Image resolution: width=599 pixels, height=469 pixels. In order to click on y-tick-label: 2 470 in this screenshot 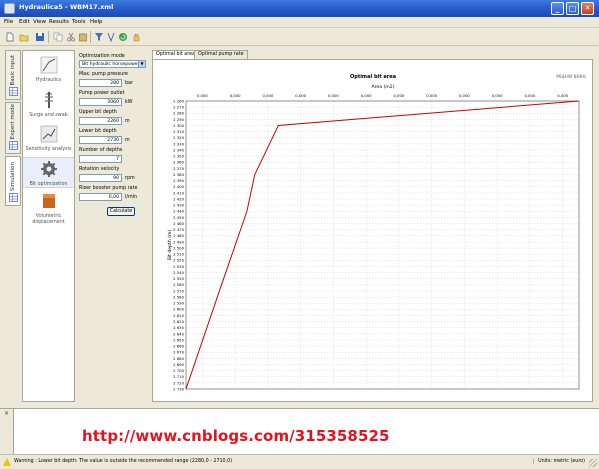, I will do `click(178, 229)`.